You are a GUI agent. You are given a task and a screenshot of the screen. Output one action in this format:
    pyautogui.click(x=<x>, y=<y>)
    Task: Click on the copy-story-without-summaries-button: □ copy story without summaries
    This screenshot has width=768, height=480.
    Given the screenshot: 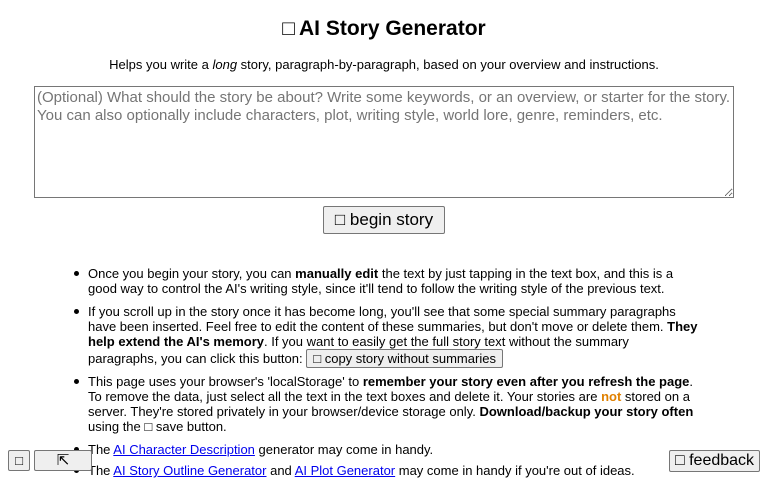 What is the action you would take?
    pyautogui.click(x=404, y=358)
    